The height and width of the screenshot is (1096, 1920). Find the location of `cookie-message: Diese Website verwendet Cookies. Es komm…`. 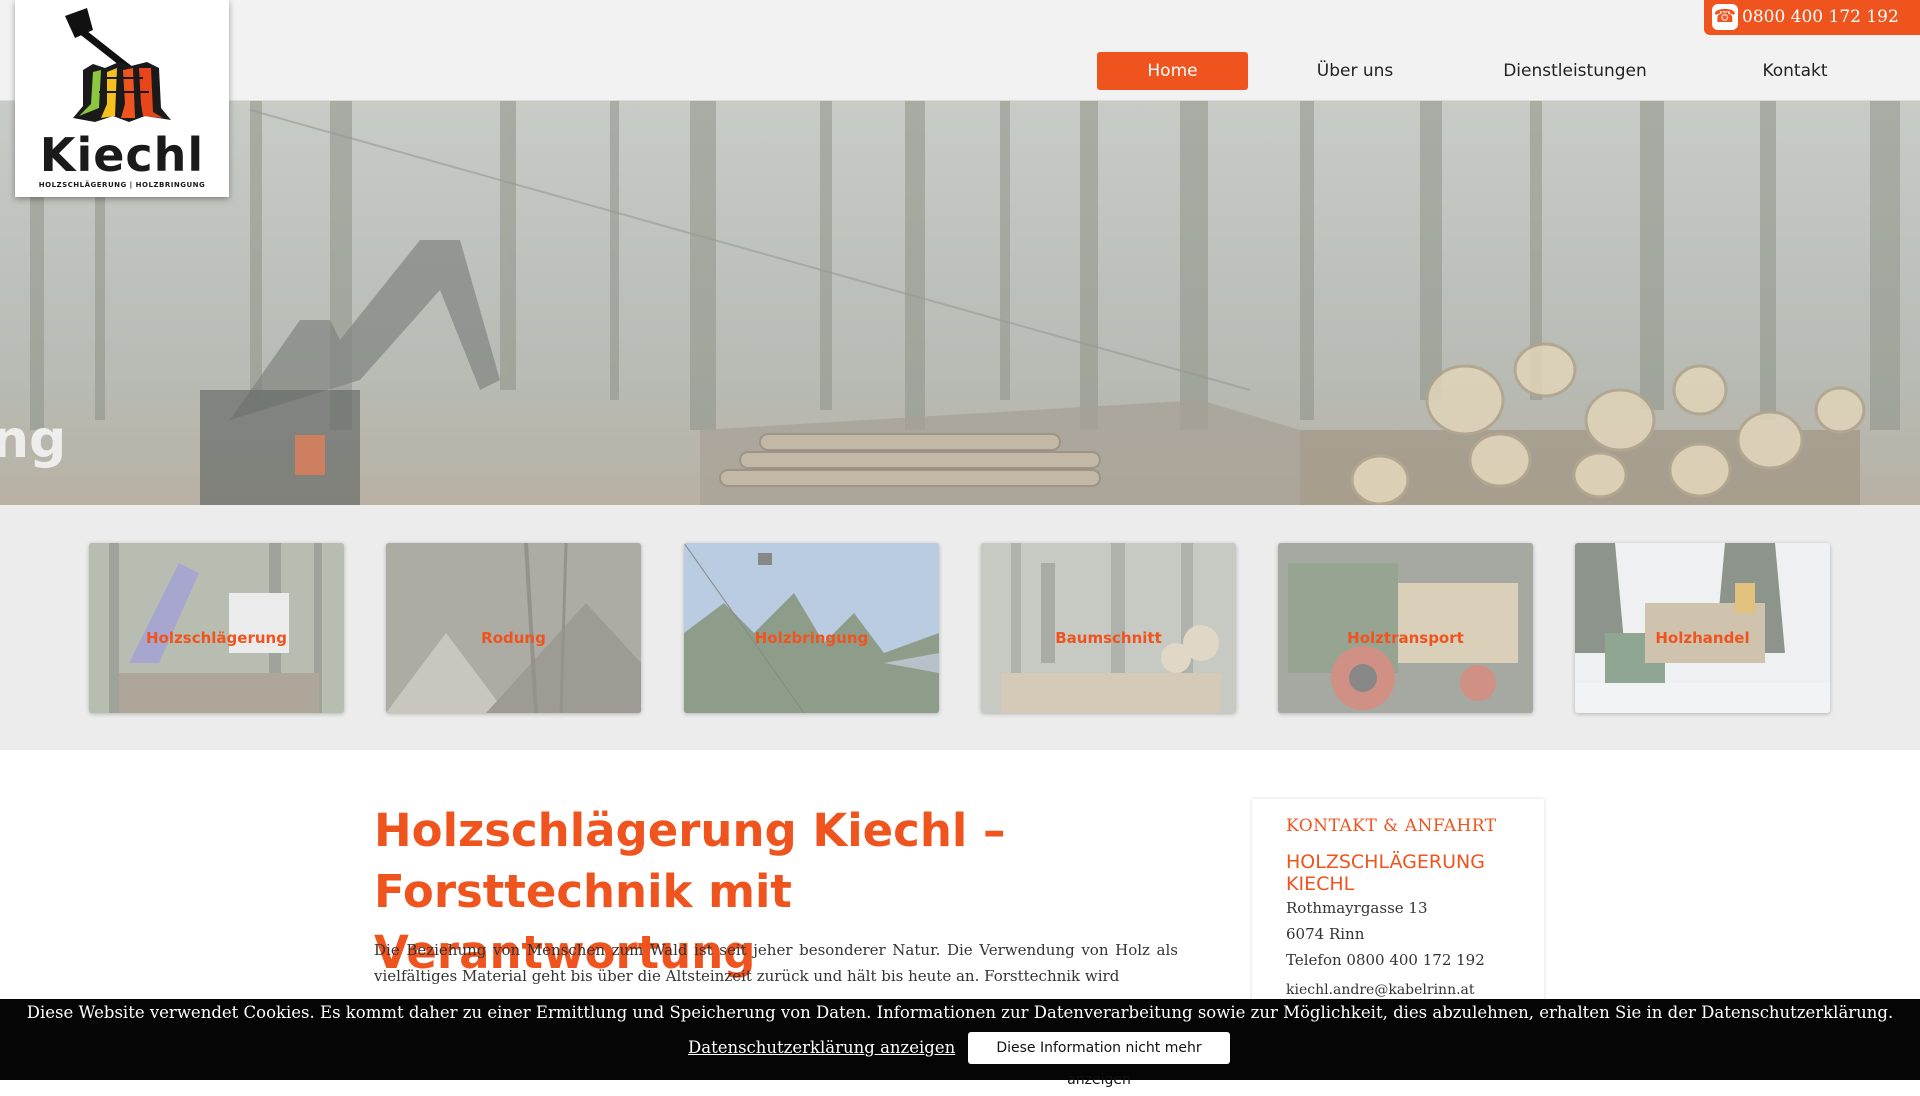

cookie-message: Diese Website verwendet Cookies. Es komm… is located at coordinates (960, 1012).